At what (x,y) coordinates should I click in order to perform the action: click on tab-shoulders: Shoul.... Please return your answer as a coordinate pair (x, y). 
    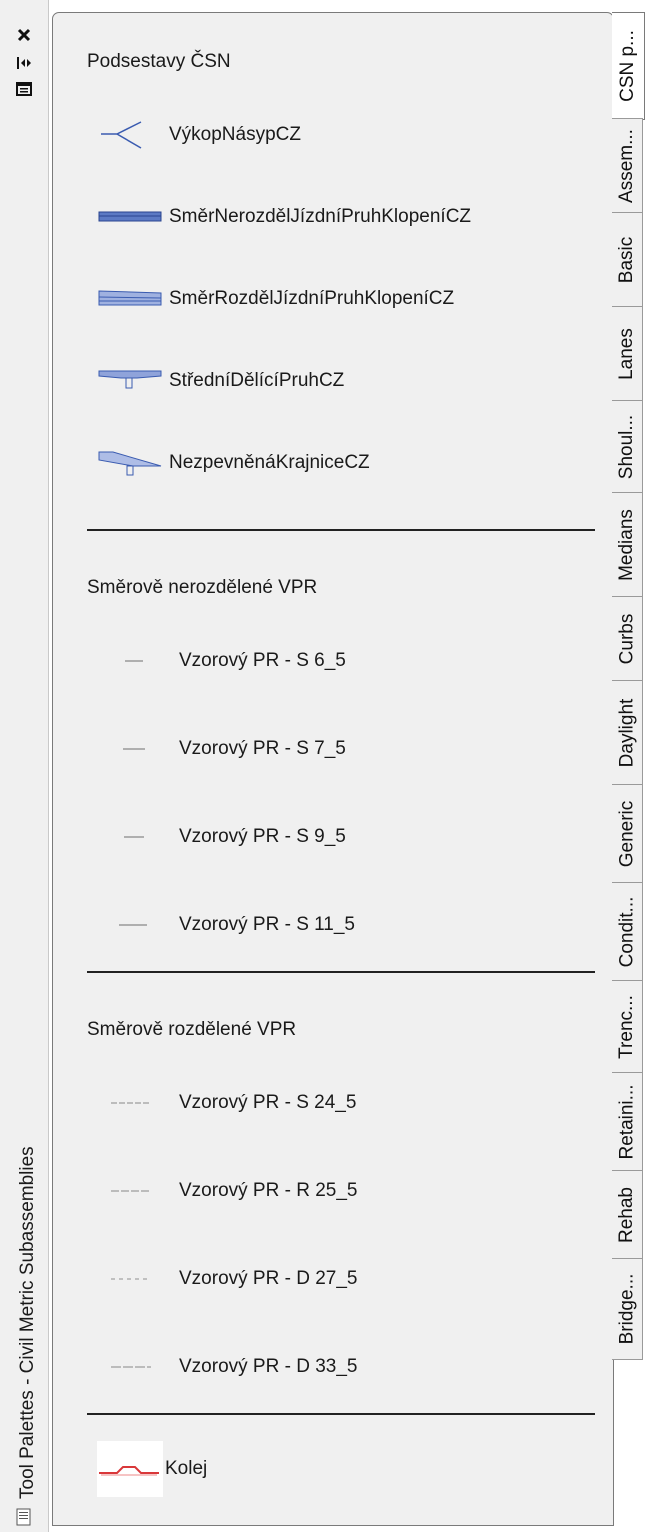
    Looking at the image, I should click on (627, 447).